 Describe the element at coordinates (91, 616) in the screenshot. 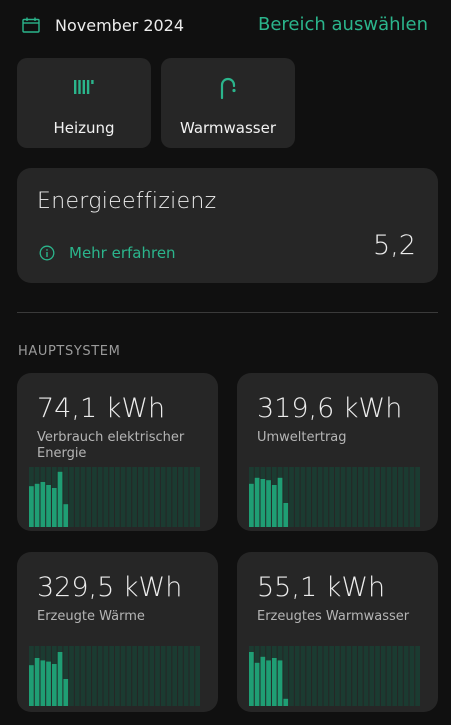

I see `card-label: Erzeugte Wärme` at that location.